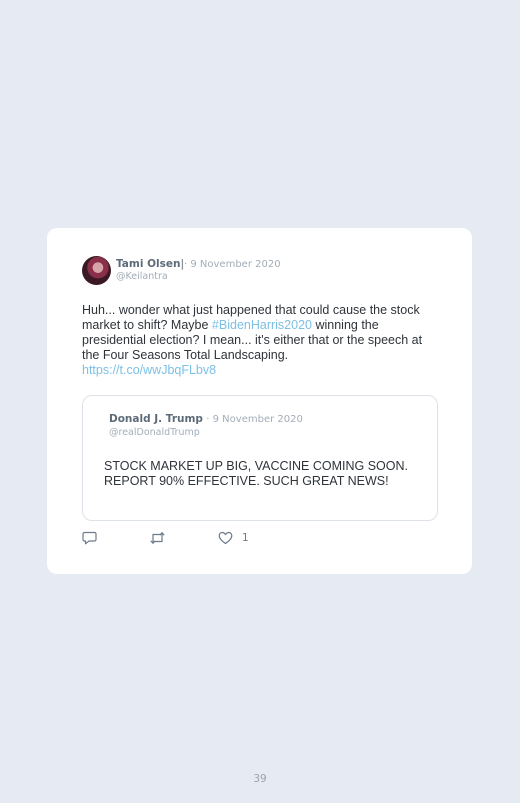 The height and width of the screenshot is (803, 520). Describe the element at coordinates (96, 270) in the screenshot. I see `avatar` at that location.